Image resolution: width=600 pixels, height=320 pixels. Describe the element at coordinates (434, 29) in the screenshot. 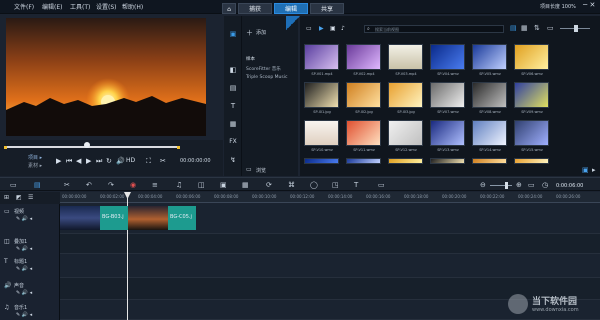

I see `search-box: ⌕ 搜索当前视图` at that location.